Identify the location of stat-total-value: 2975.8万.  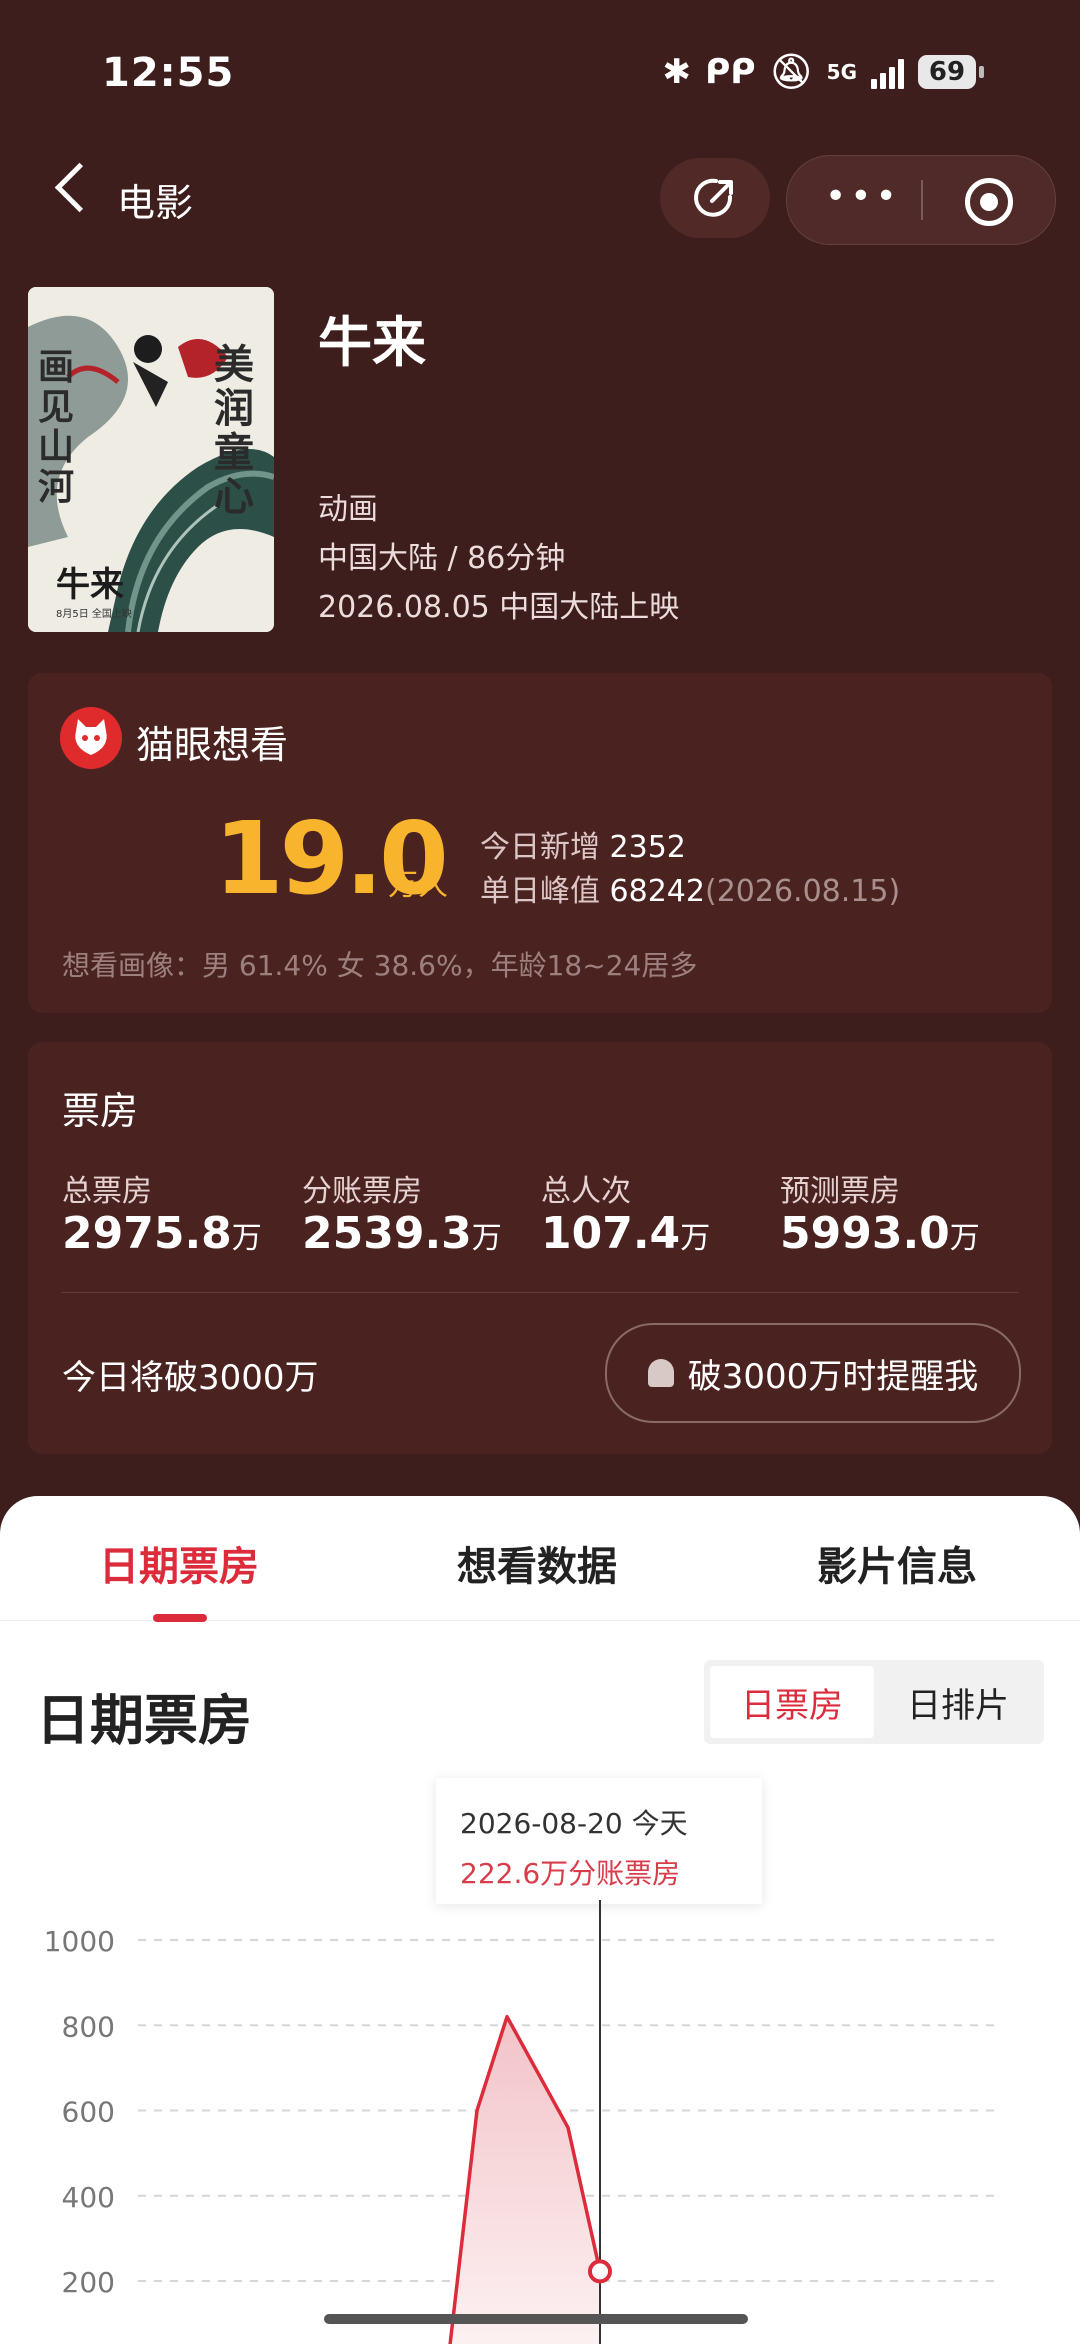
(162, 1233).